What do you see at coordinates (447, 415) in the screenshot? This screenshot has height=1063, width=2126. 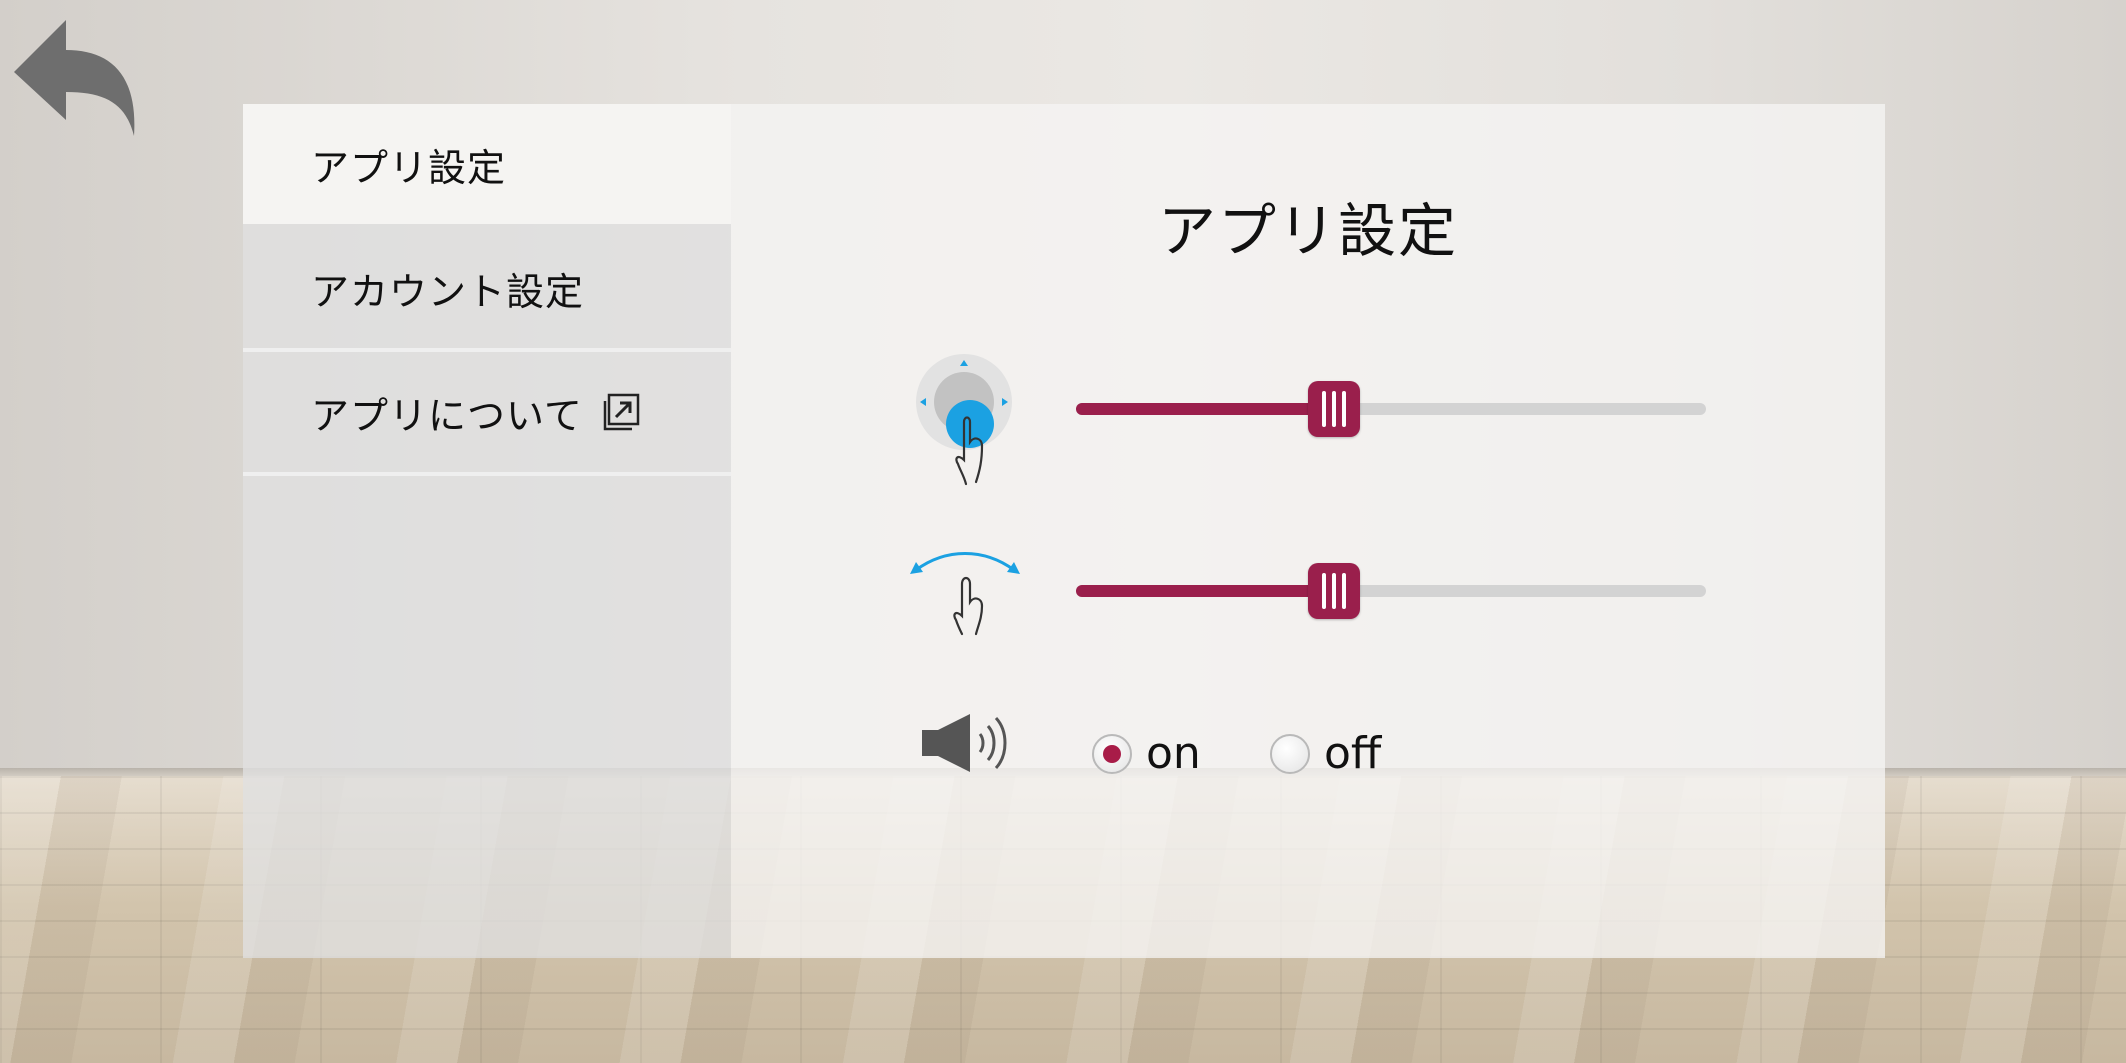 I see `nav-item-label: アプリについて` at bounding box center [447, 415].